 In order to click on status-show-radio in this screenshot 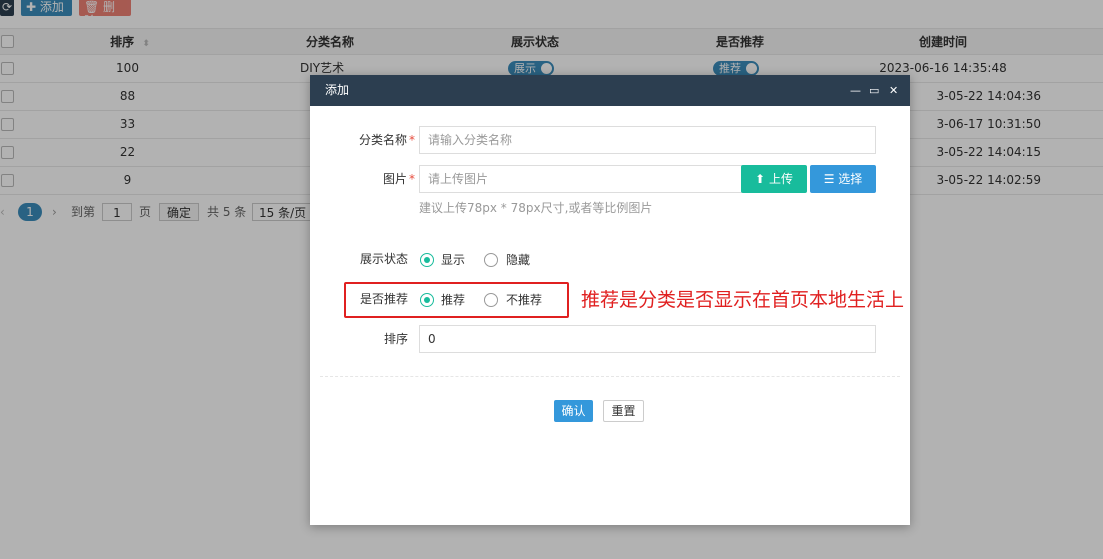, I will do `click(427, 260)`.